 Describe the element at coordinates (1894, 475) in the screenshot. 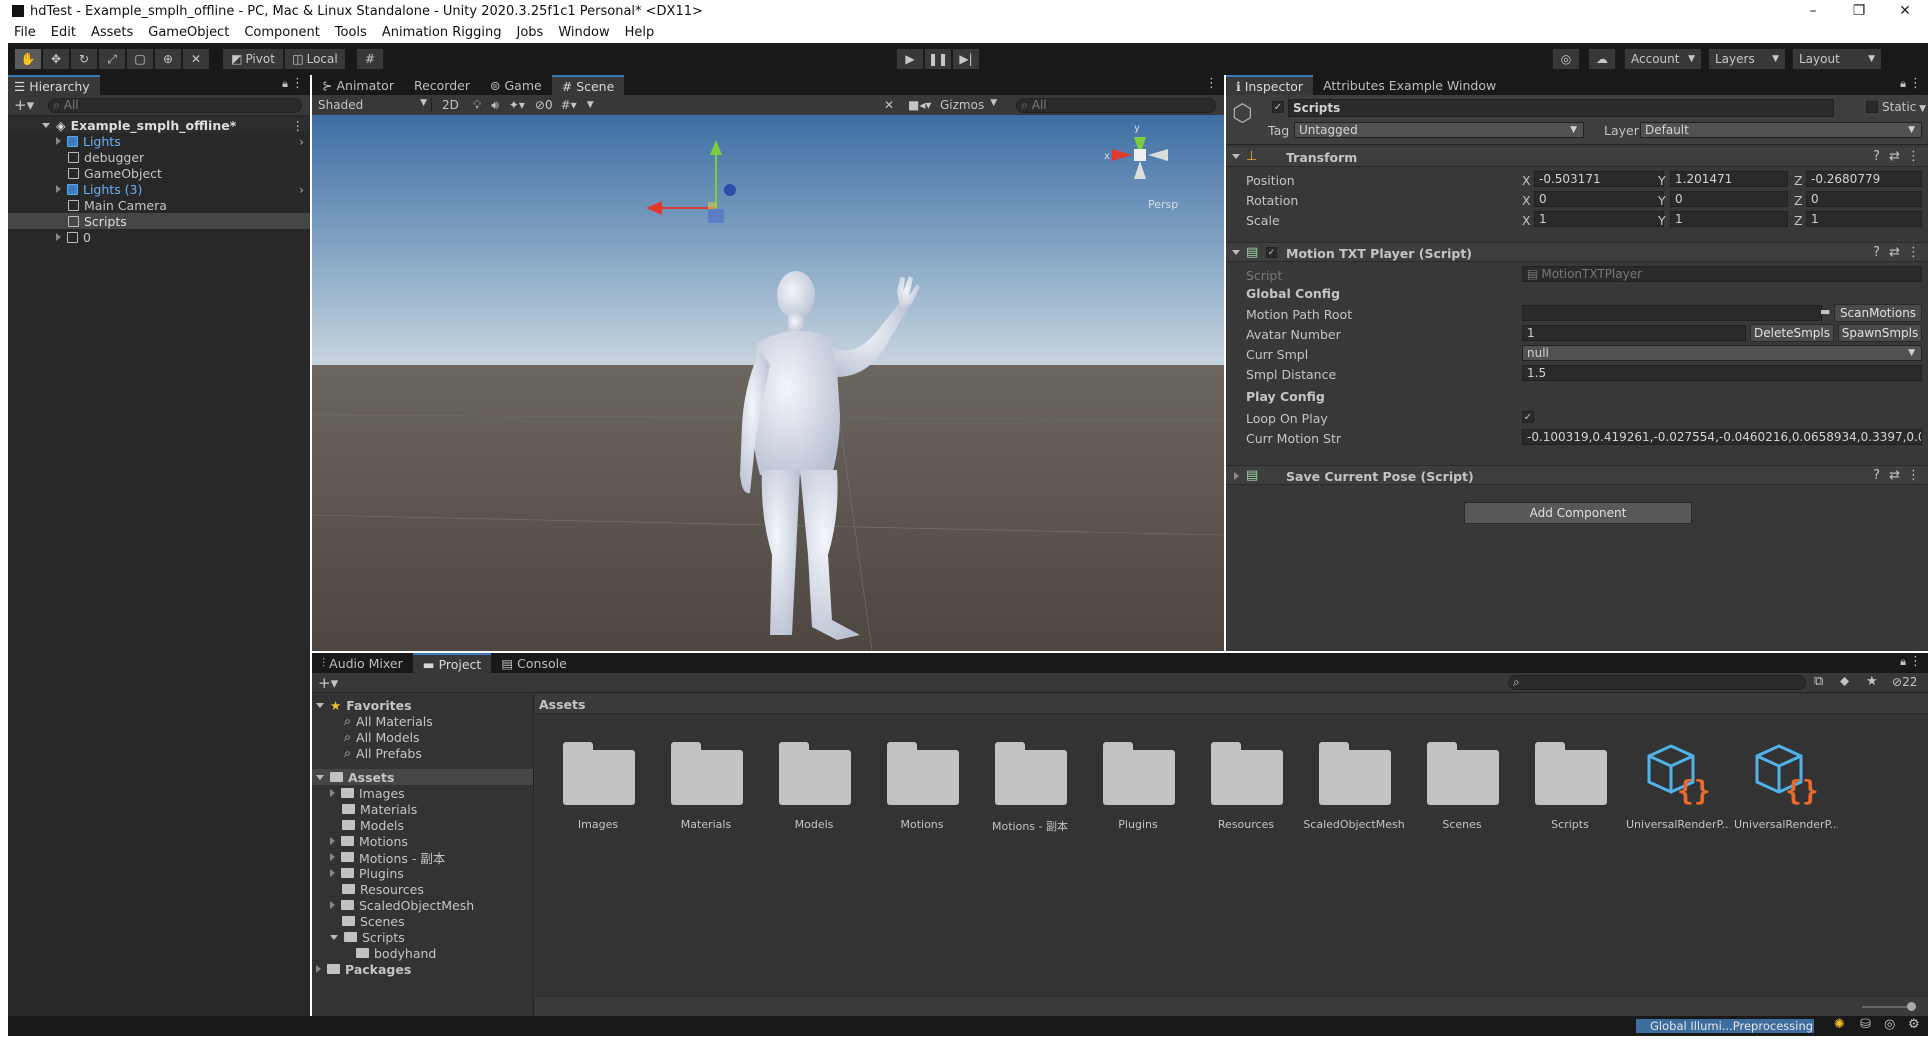

I see `preset-icon: ⇄` at that location.